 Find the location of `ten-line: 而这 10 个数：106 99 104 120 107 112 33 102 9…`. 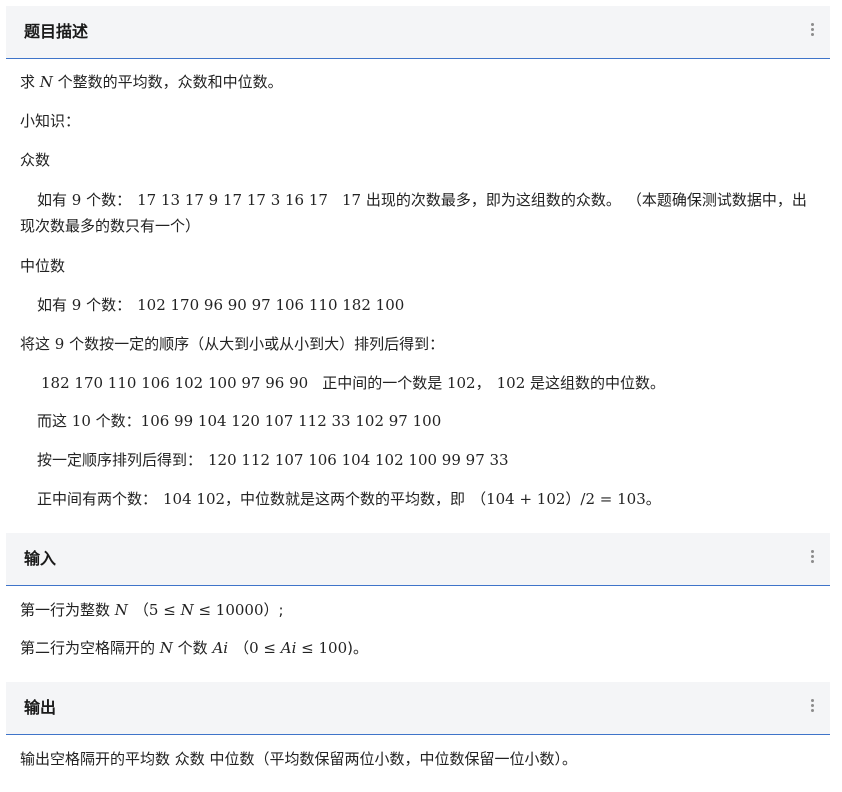

ten-line: 而这 10 个数：106 99 104 120 107 112 33 102 9… is located at coordinates (239, 421).